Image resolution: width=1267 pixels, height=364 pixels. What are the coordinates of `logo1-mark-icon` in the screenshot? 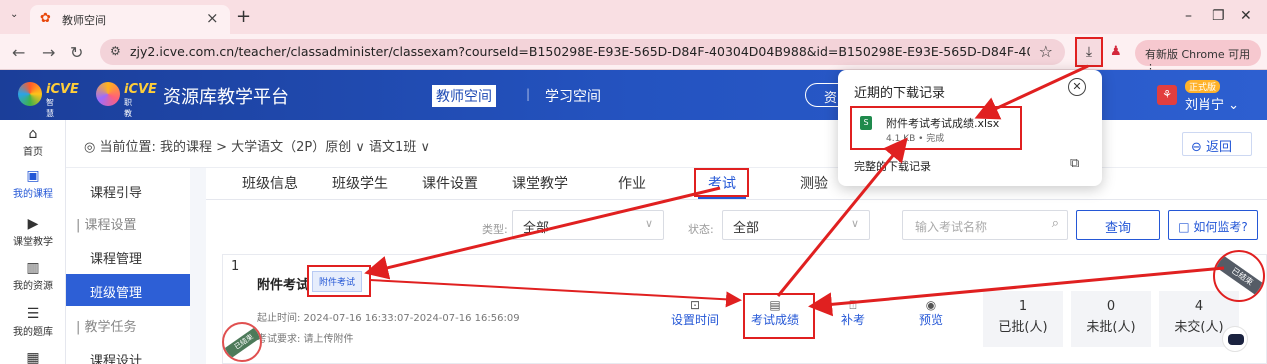 It's located at (30, 94).